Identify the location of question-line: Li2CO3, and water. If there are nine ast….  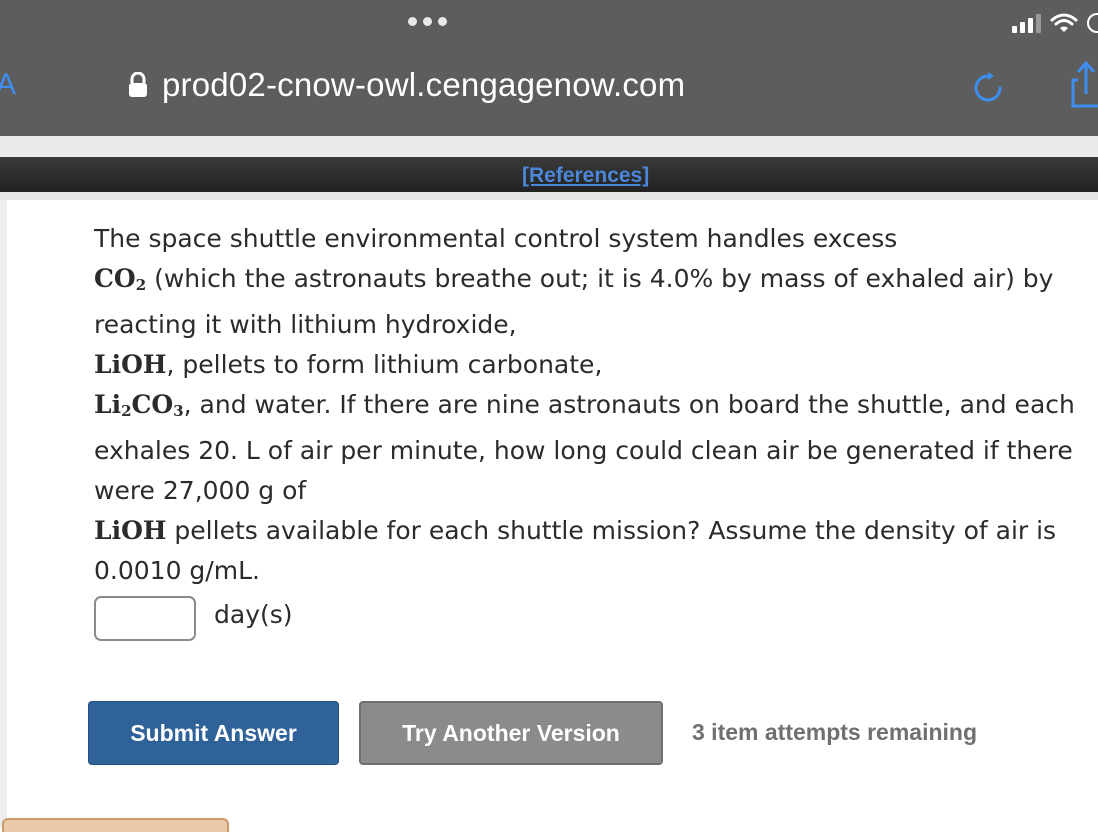
(584, 405).